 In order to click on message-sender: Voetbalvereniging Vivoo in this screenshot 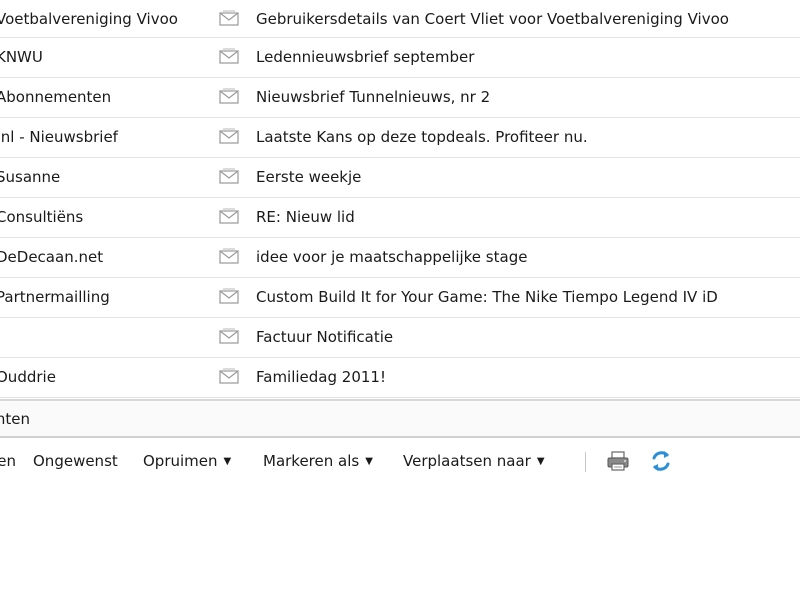, I will do `click(89, 19)`.